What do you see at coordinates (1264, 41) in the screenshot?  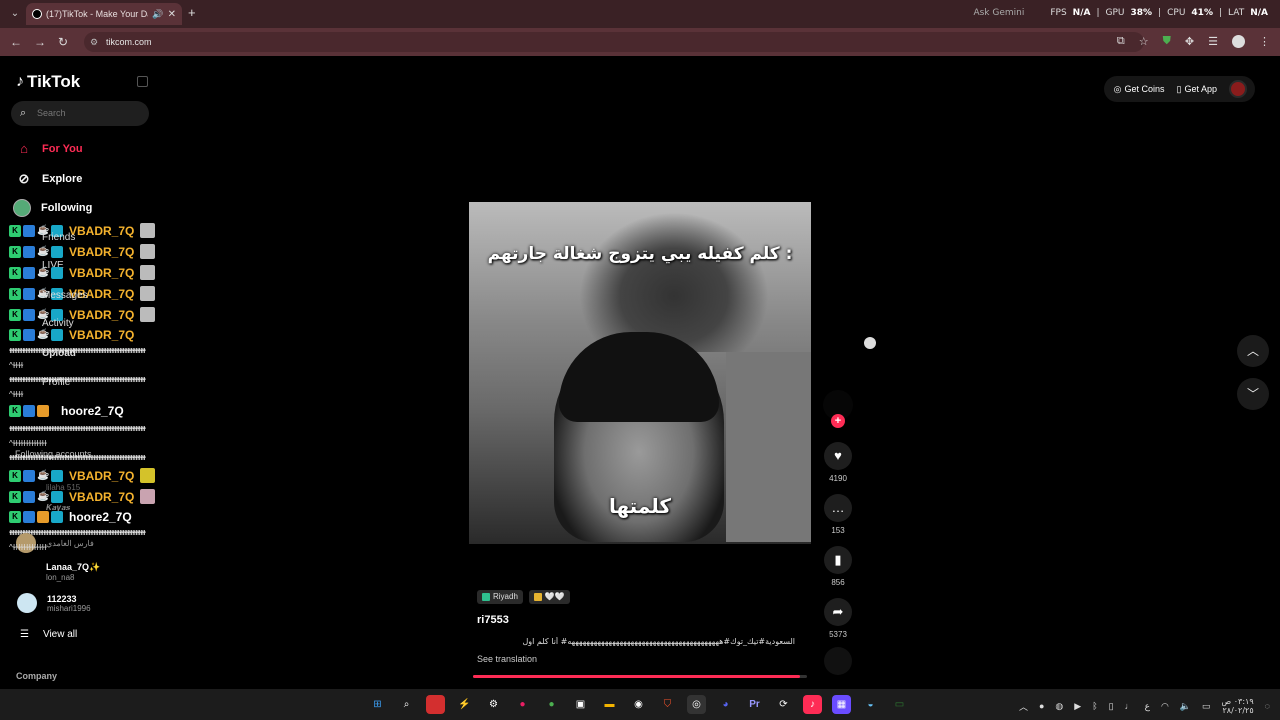 I see `browser-menu-icon: ⋮` at bounding box center [1264, 41].